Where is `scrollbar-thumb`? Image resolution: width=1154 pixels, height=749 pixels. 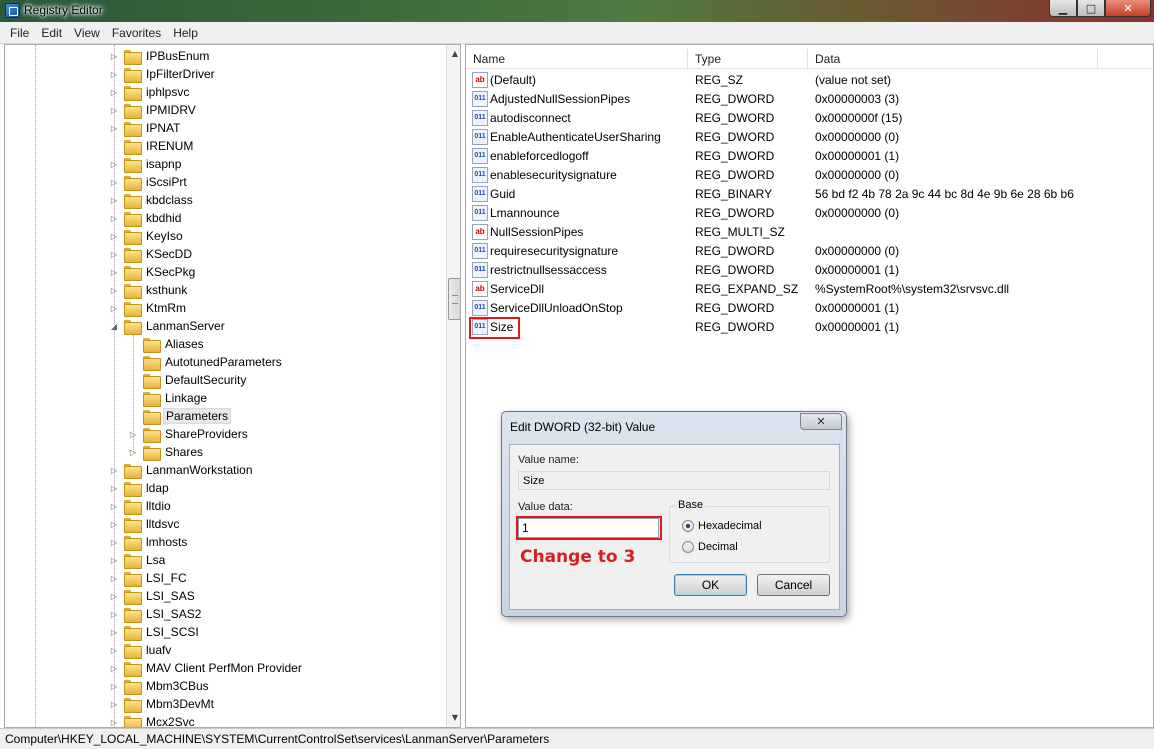
scrollbar-thumb is located at coordinates (454, 299).